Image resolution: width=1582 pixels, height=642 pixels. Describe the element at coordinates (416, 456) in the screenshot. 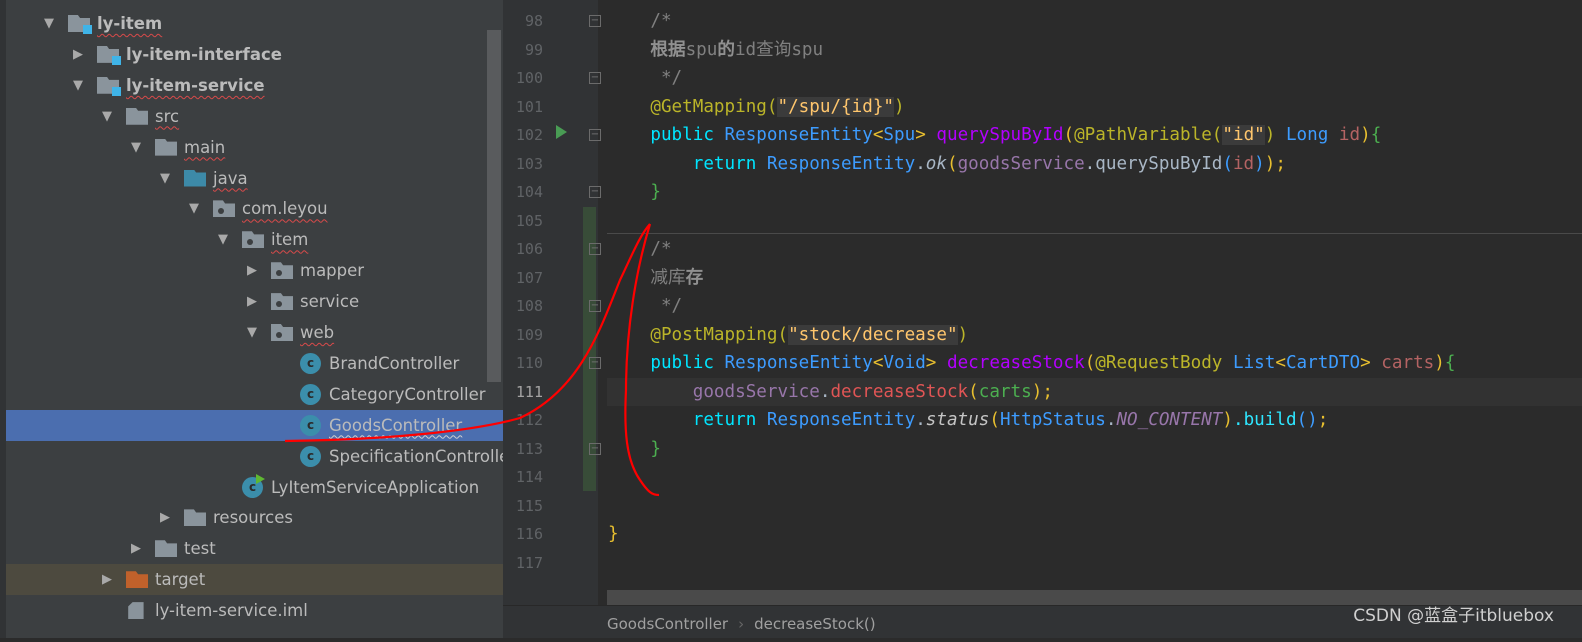

I see `tree-item-label: SpecificationControlle` at that location.